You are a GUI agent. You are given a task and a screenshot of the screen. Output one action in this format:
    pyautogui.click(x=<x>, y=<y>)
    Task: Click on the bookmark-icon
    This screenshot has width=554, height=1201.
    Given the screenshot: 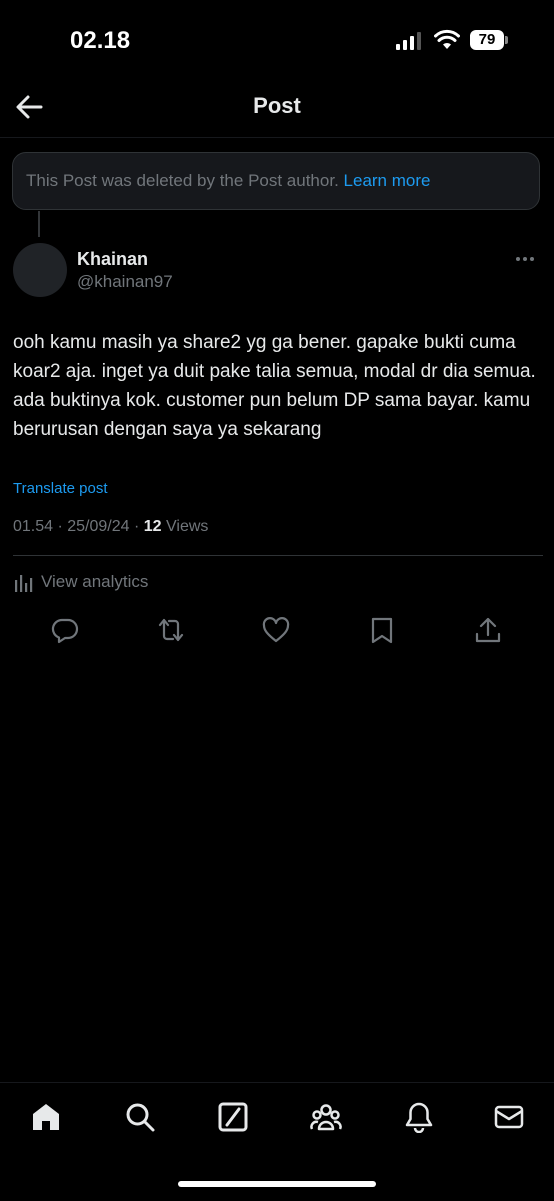 What is the action you would take?
    pyautogui.click(x=382, y=630)
    